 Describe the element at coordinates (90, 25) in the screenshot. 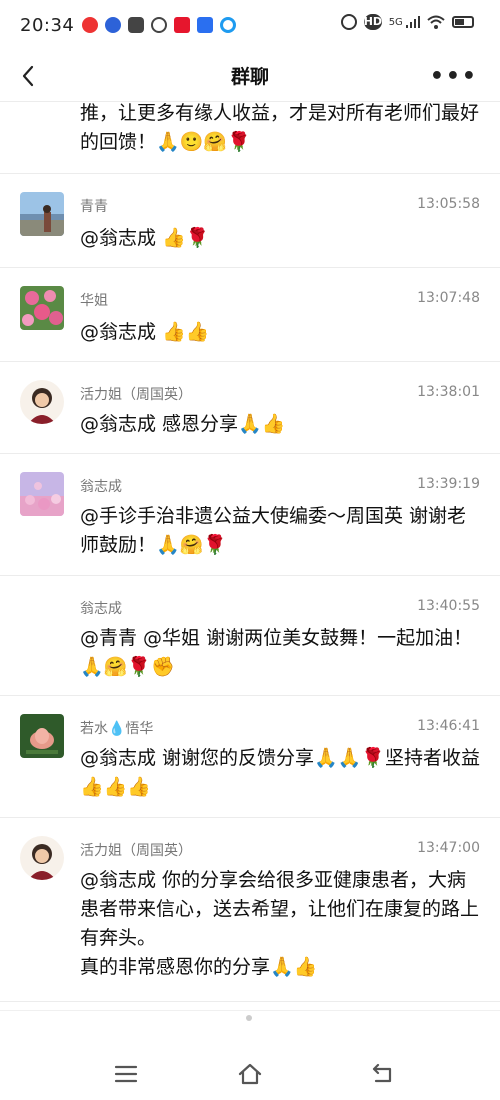

I see `app-icon-netease` at that location.